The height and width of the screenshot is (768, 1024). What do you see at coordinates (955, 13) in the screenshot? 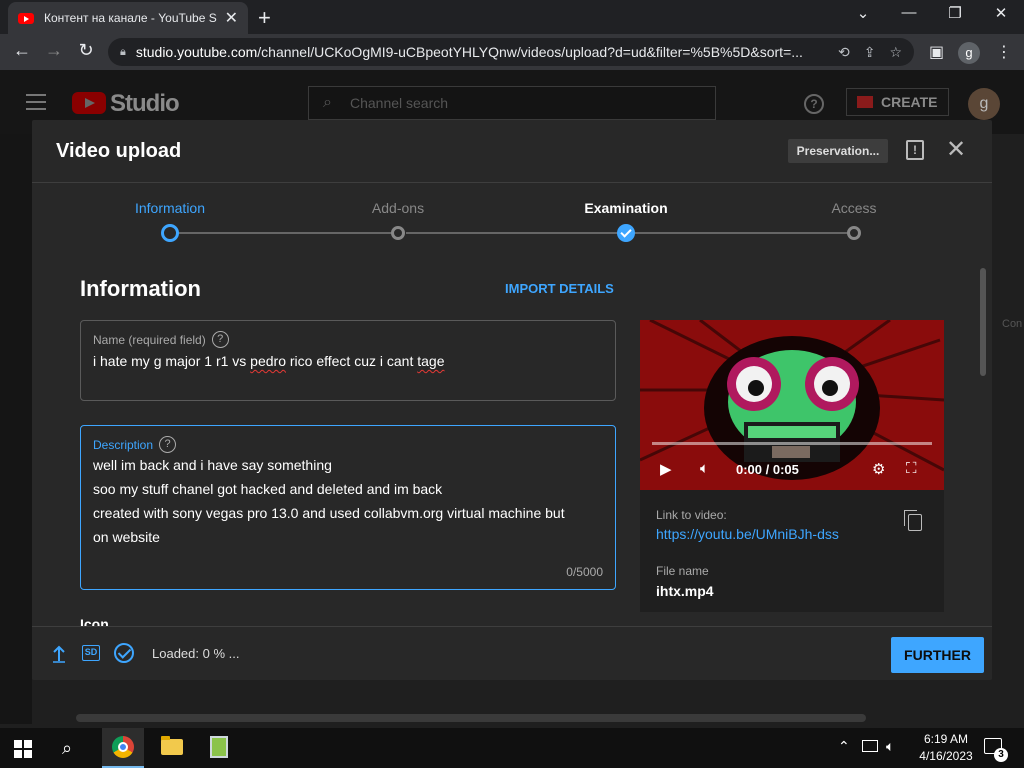
I see `restore-button: ❐` at bounding box center [955, 13].